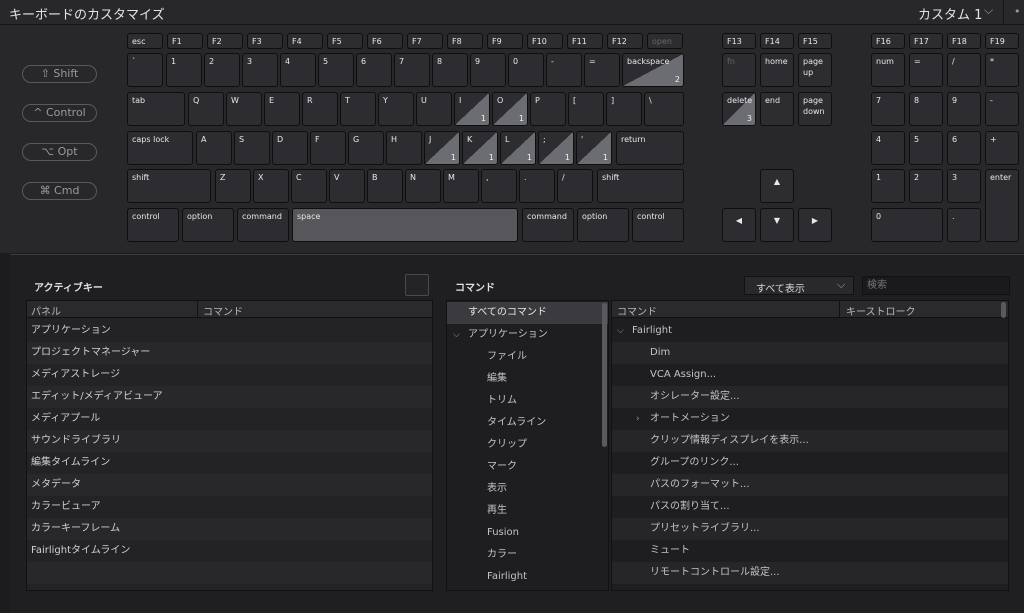  I want to click on control-modifier-toggle: ^ Control, so click(59, 113).